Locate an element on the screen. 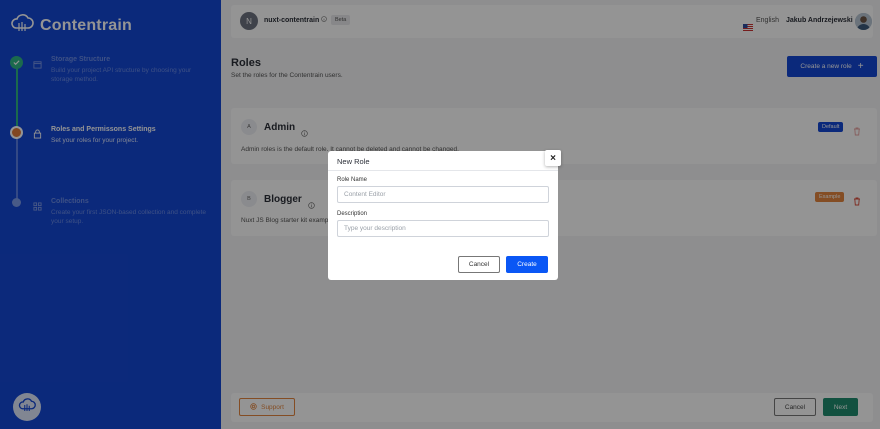 This screenshot has height=429, width=880. modal-title: New Role is located at coordinates (353, 161).